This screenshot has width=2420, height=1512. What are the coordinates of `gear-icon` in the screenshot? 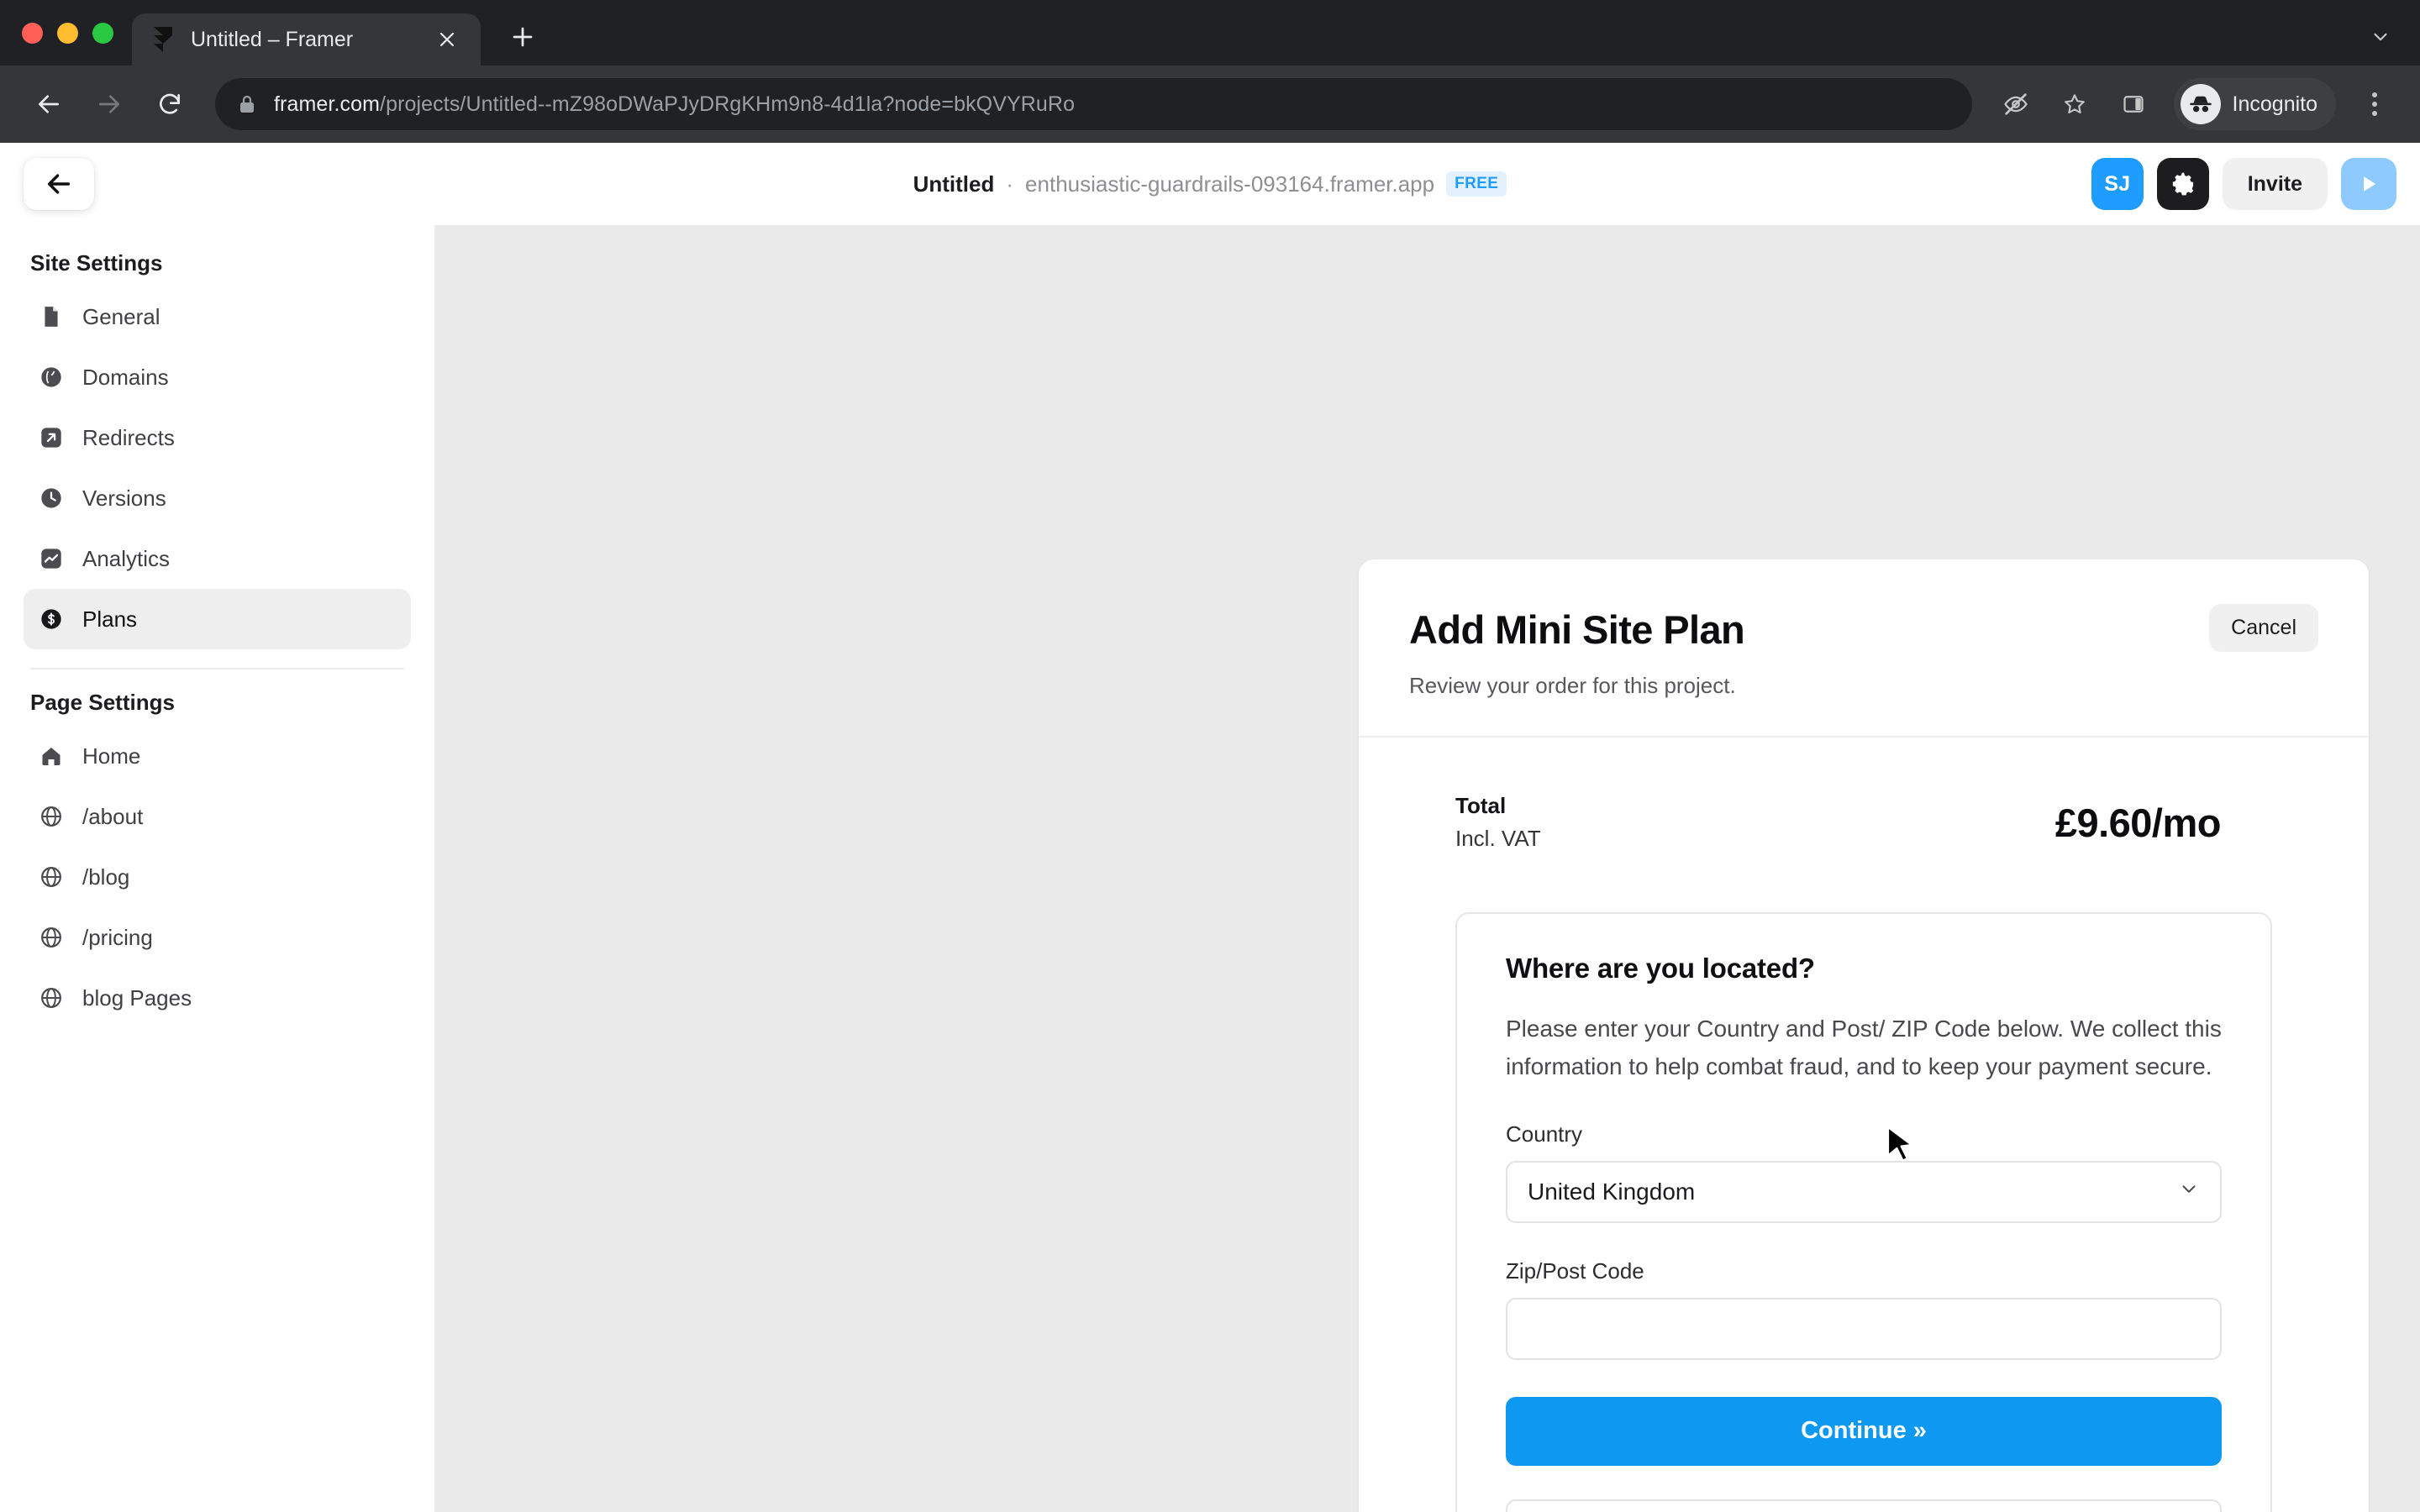 It's located at (2182, 184).